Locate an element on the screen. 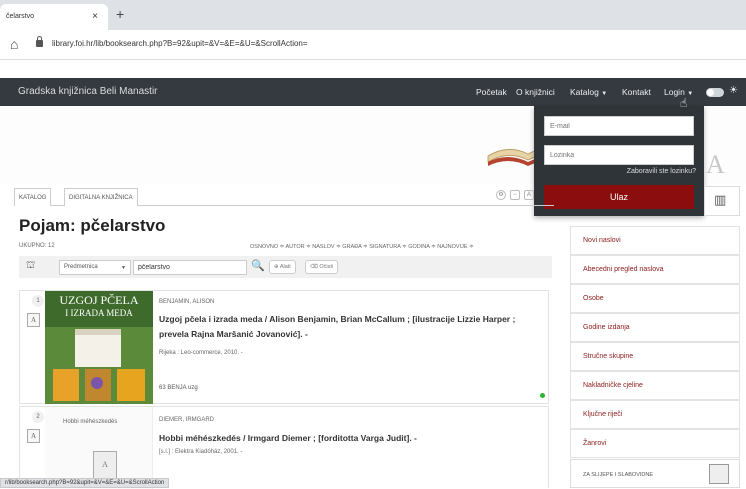  result-number: 1 is located at coordinates (38, 301).